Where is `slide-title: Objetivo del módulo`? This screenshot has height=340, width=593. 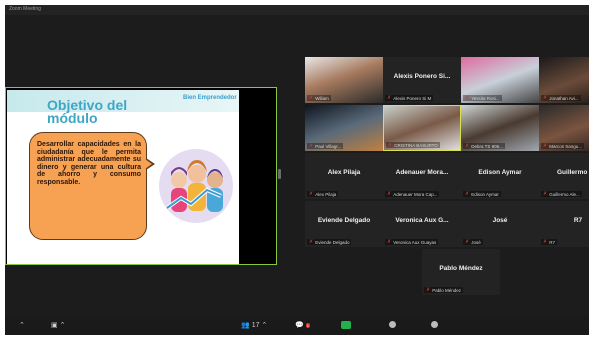 slide-title: Objetivo del módulo is located at coordinates (87, 111).